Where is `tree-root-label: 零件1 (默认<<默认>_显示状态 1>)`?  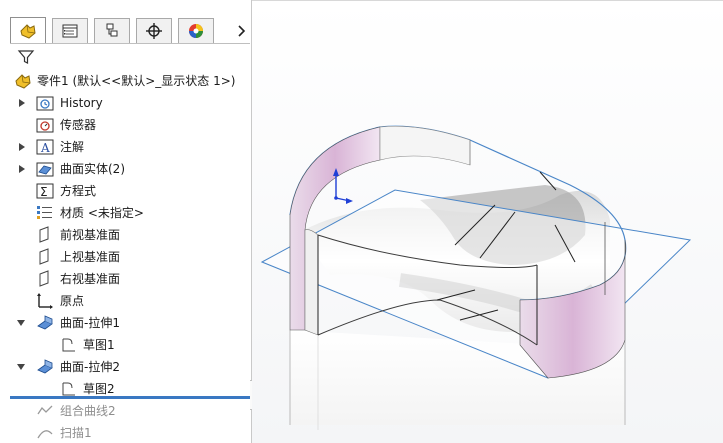 tree-root-label: 零件1 (默认<<默认>_显示状态 1>) is located at coordinates (136, 81).